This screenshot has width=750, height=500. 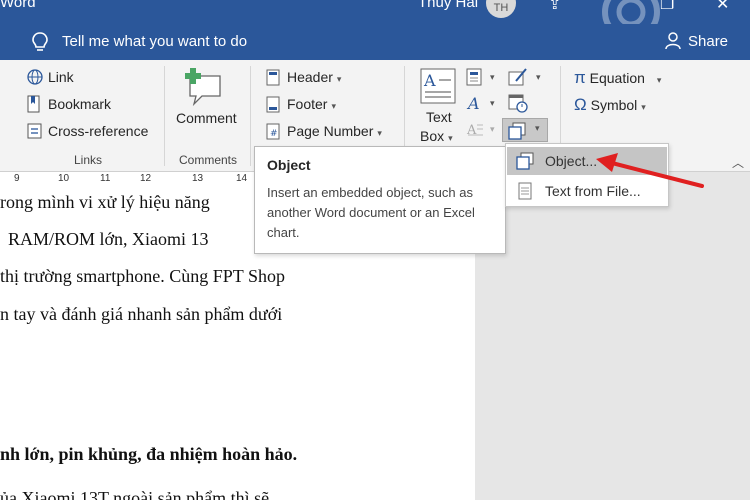 I want to click on collapse-ribbon-icon: ︿, so click(x=738, y=162).